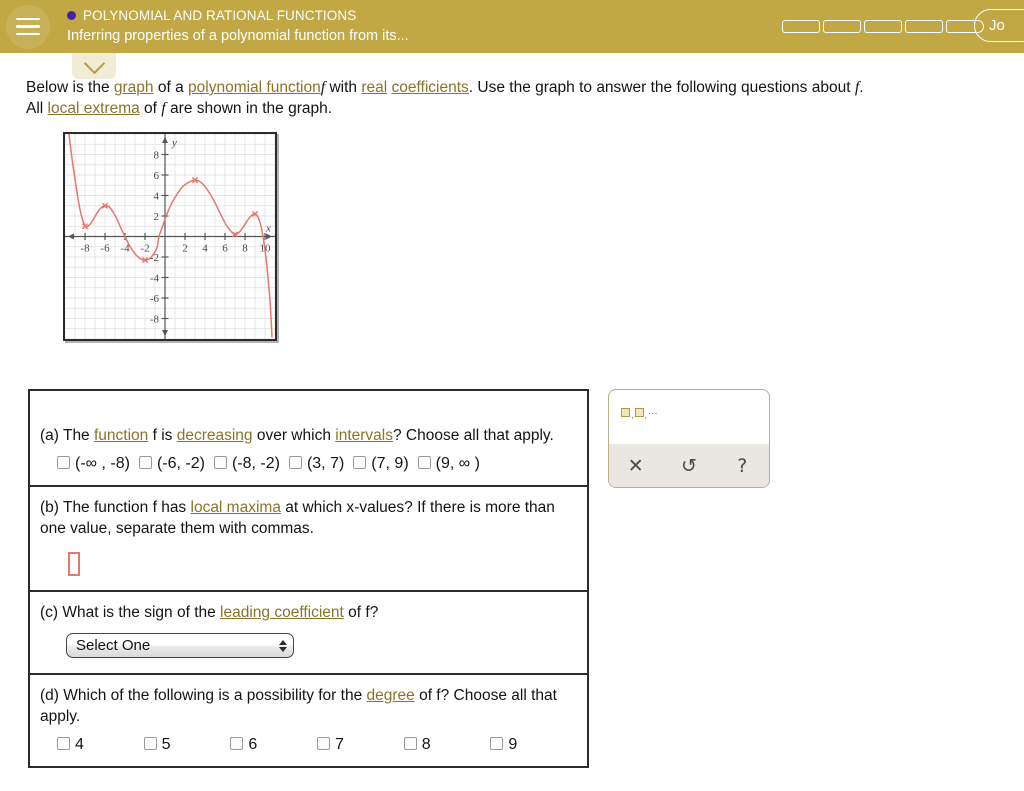 The width and height of the screenshot is (1024, 791). I want to click on option-label: 4, so click(79, 744).